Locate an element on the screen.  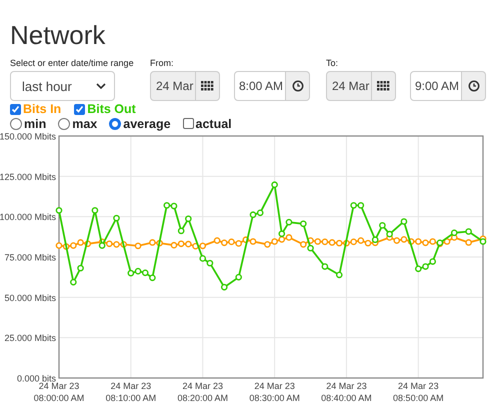
axis-label: 0.000 bits is located at coordinates (36, 379).